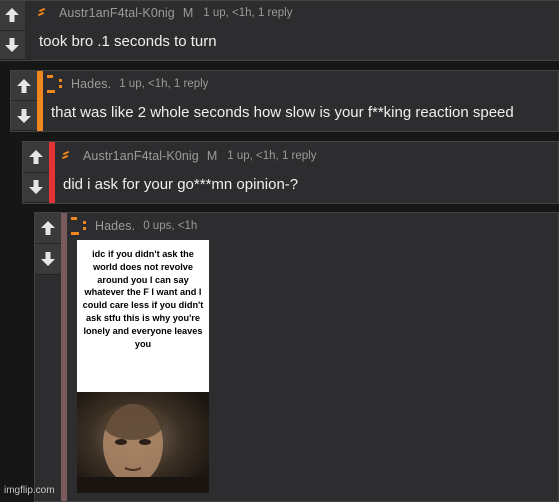 This screenshot has width=559, height=502. What do you see at coordinates (143, 442) in the screenshot?
I see `meme-photo-face` at bounding box center [143, 442].